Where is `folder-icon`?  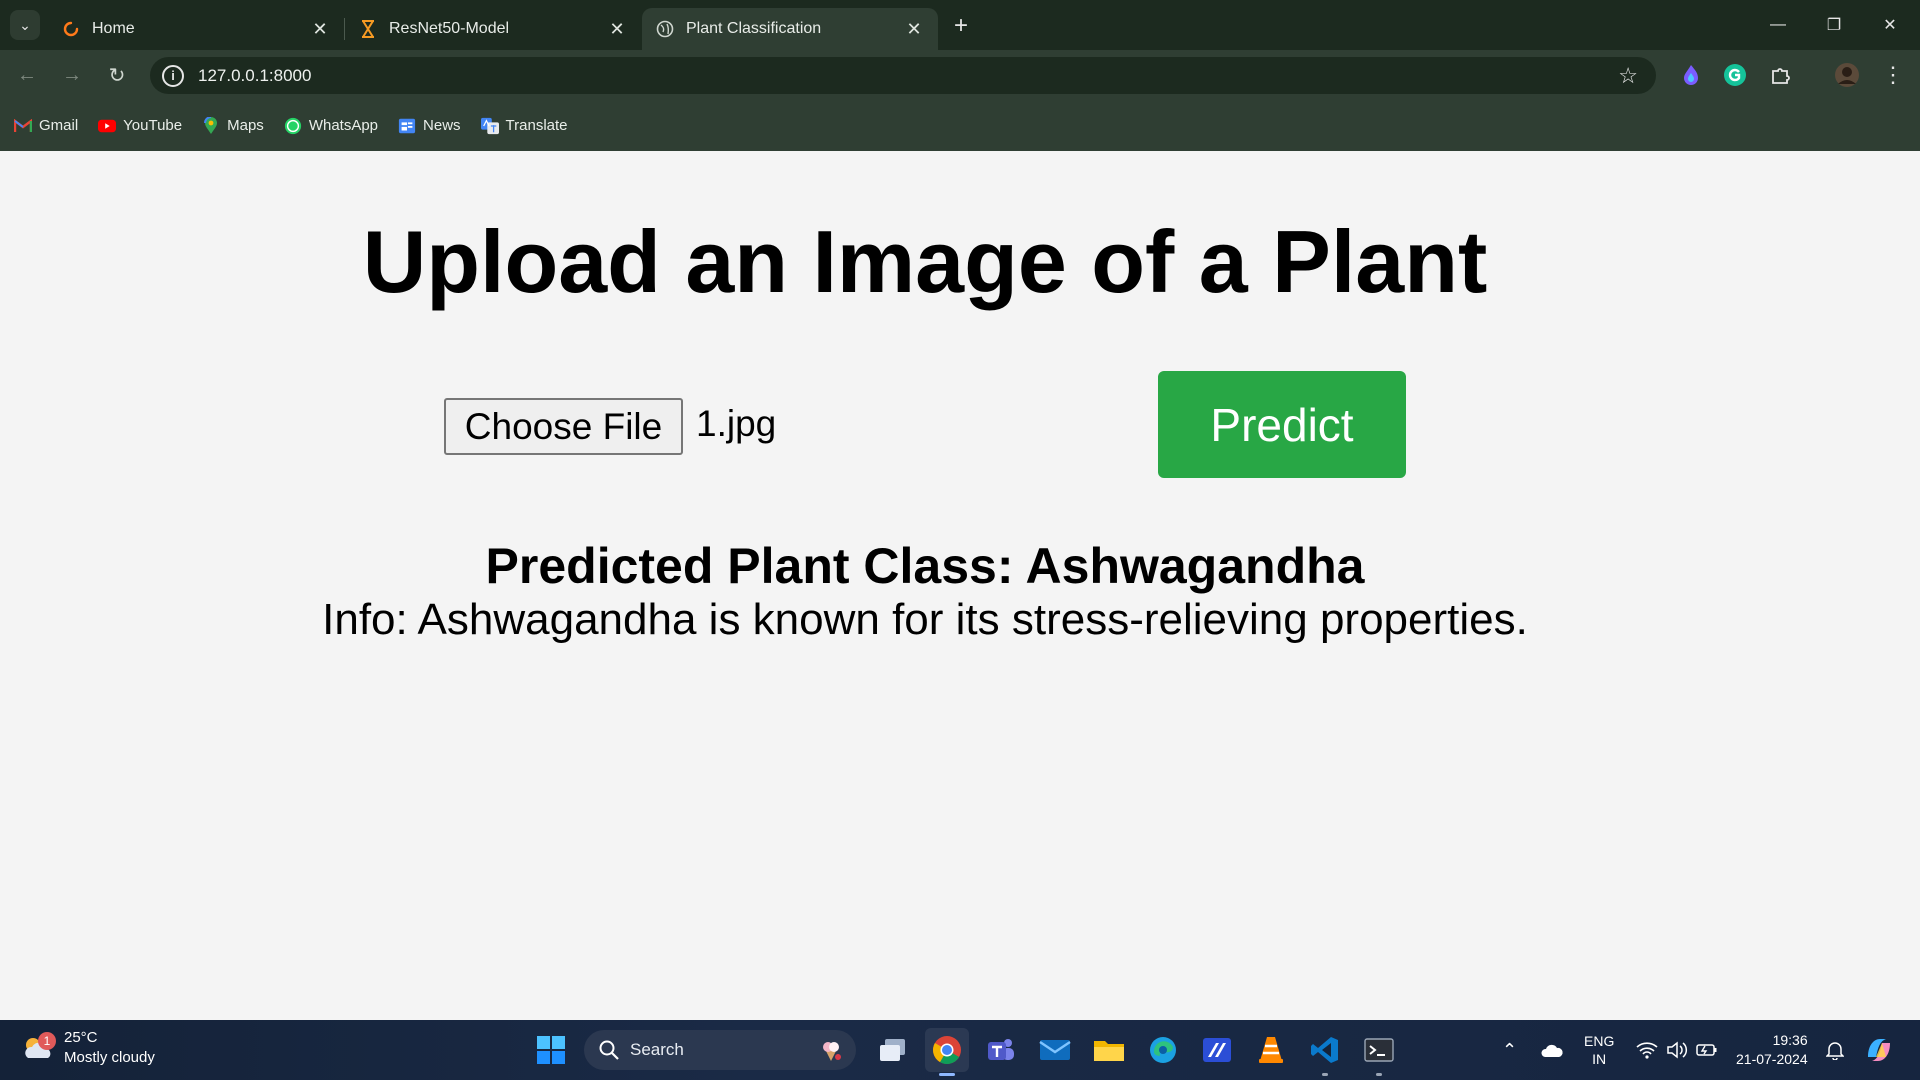
folder-icon is located at coordinates (1109, 1051).